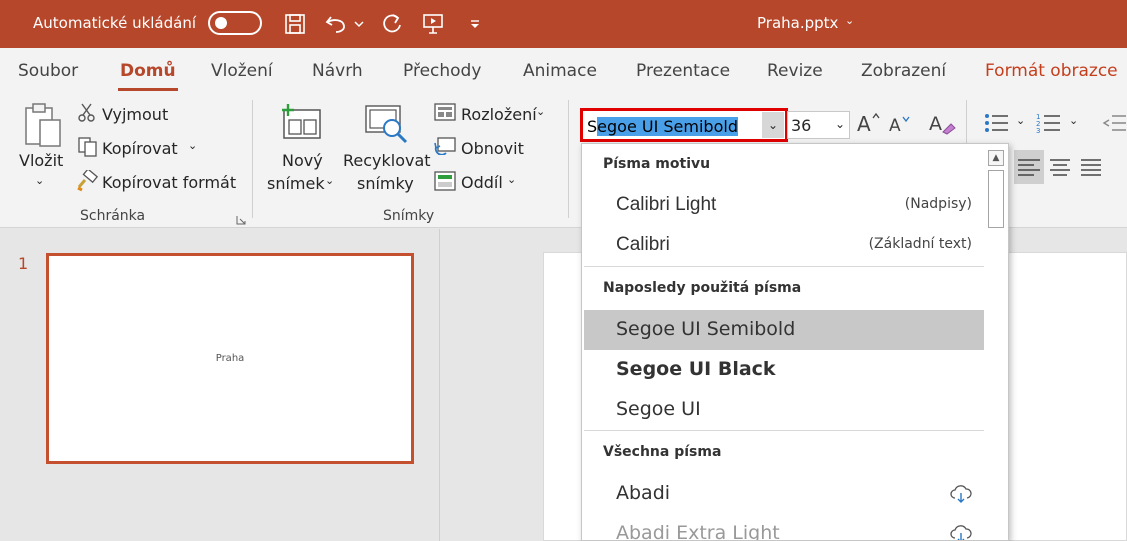 This screenshot has width=1127, height=541. I want to click on reuse-slides-label-2: snímky, so click(385, 183).